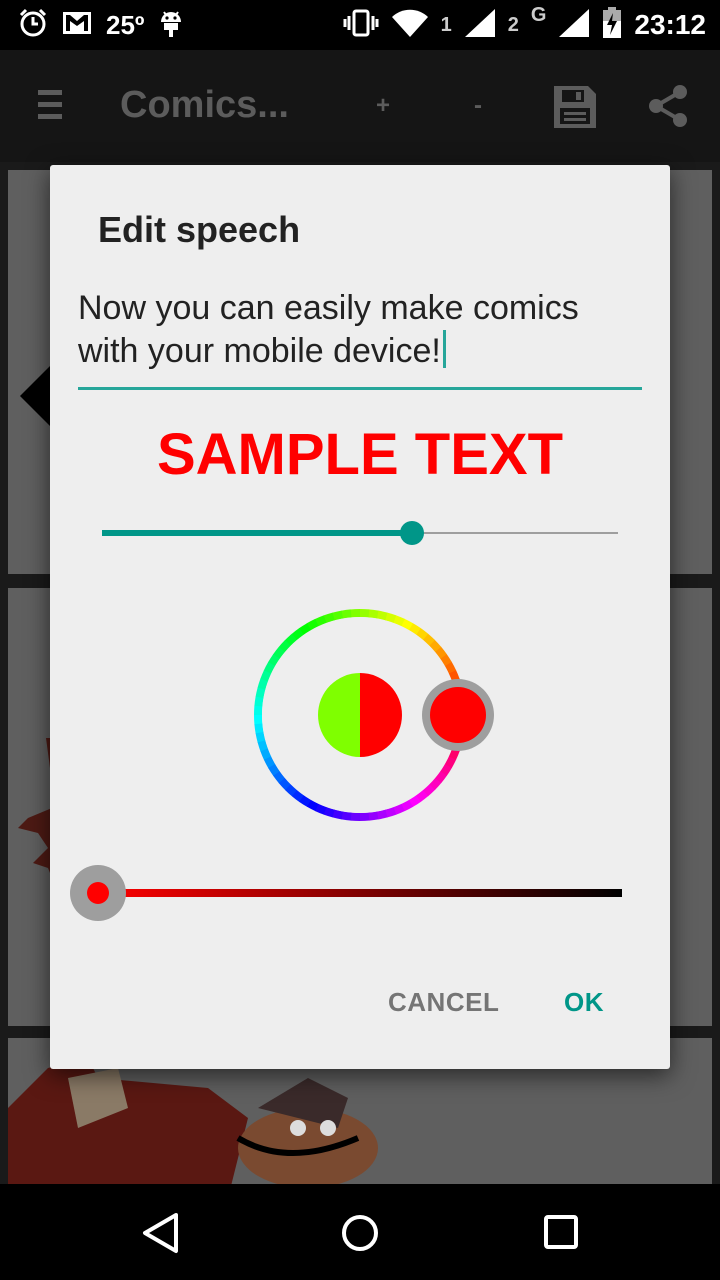 The height and width of the screenshot is (1280, 720). What do you see at coordinates (513, 24) in the screenshot?
I see `sim2-label: 2` at bounding box center [513, 24].